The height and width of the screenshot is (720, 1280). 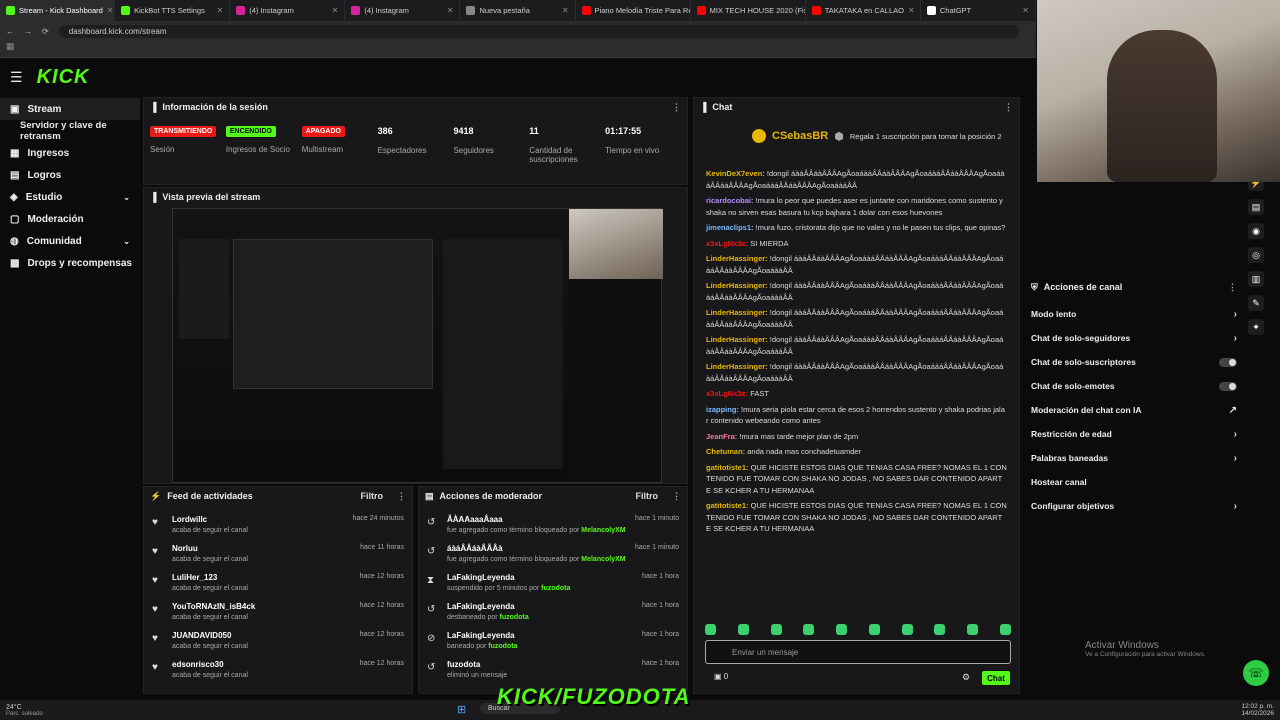 What do you see at coordinates (858, 652) in the screenshot?
I see `chat-input: Enviar un mensaje` at bounding box center [858, 652].